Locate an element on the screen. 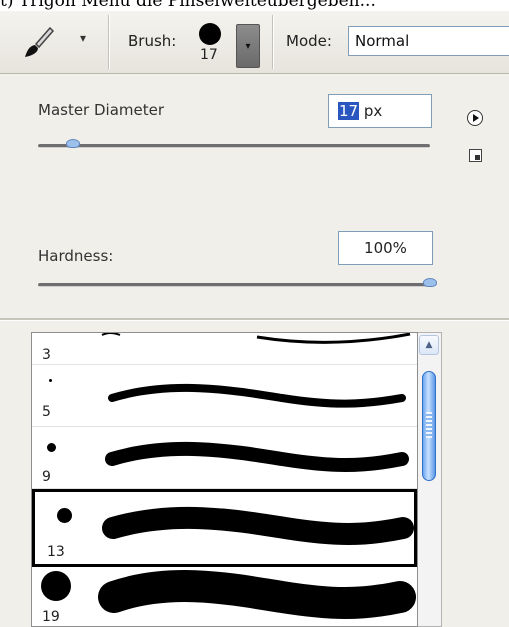 The width and height of the screenshot is (509, 627). brush-tool-icon is located at coordinates (38, 43).